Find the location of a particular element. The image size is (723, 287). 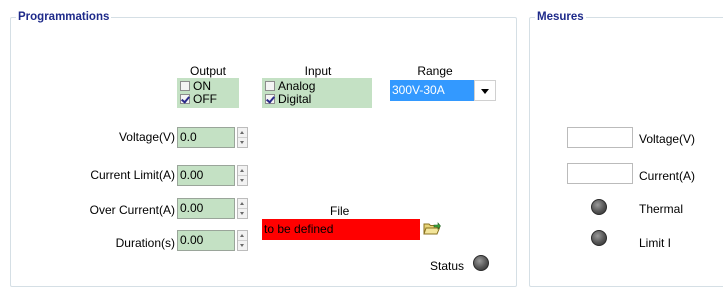

status-led-icon is located at coordinates (481, 263).